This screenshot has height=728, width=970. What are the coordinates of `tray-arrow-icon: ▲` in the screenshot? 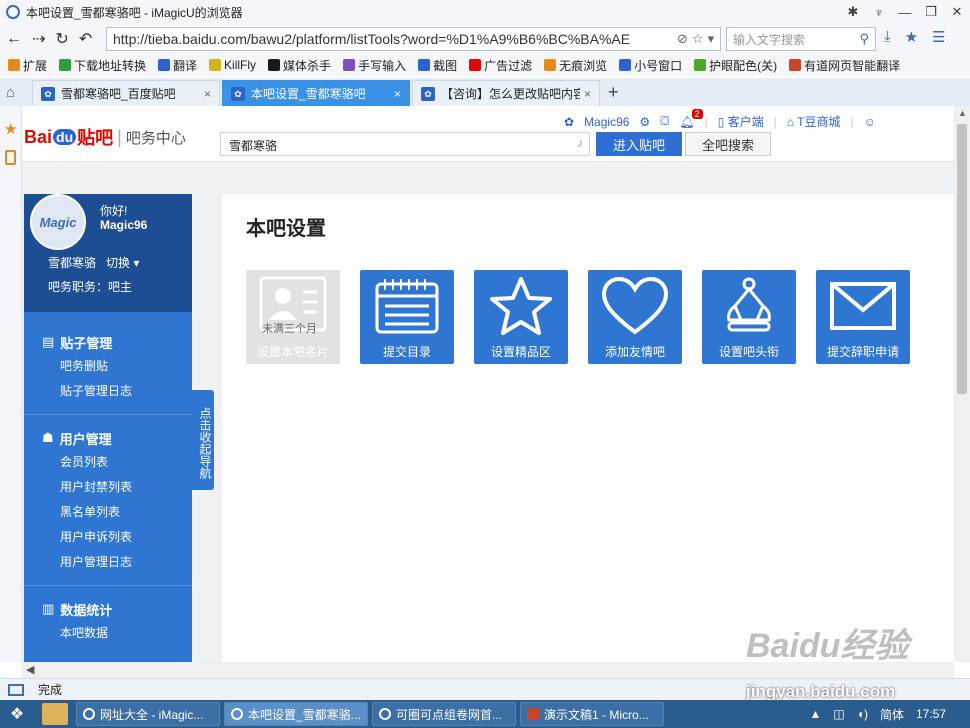 It's located at (815, 714).